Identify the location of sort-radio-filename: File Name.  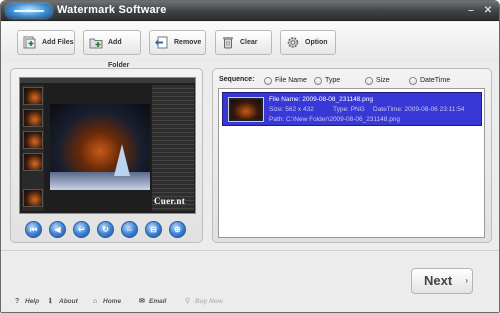
(285, 81).